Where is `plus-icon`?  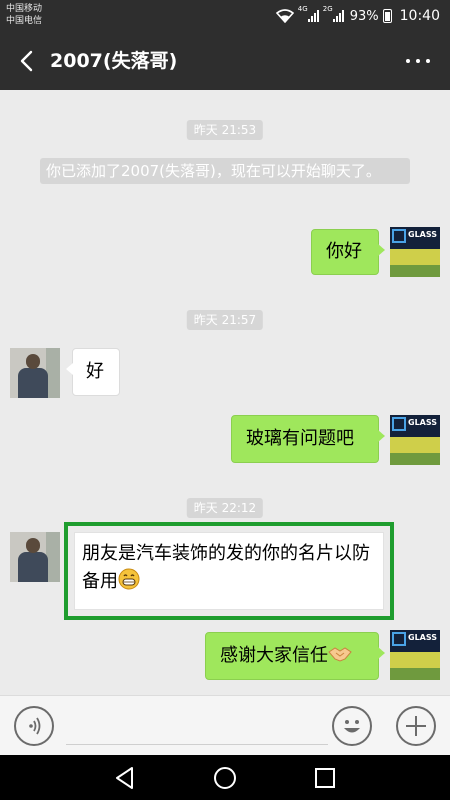 plus-icon is located at coordinates (416, 726).